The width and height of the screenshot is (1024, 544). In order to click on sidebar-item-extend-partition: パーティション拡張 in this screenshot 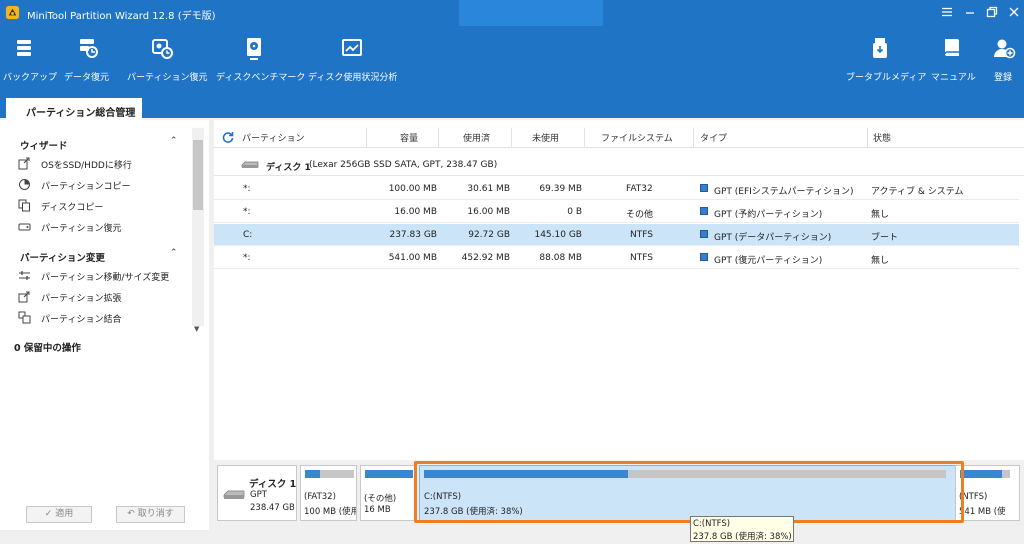, I will do `click(103, 297)`.